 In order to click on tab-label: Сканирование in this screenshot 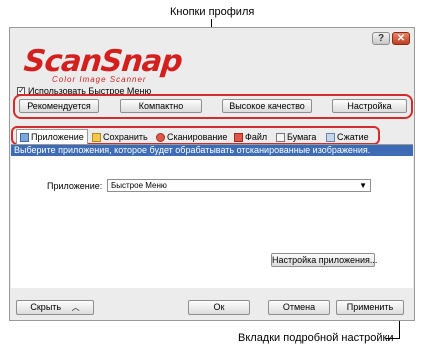, I will do `click(197, 137)`.